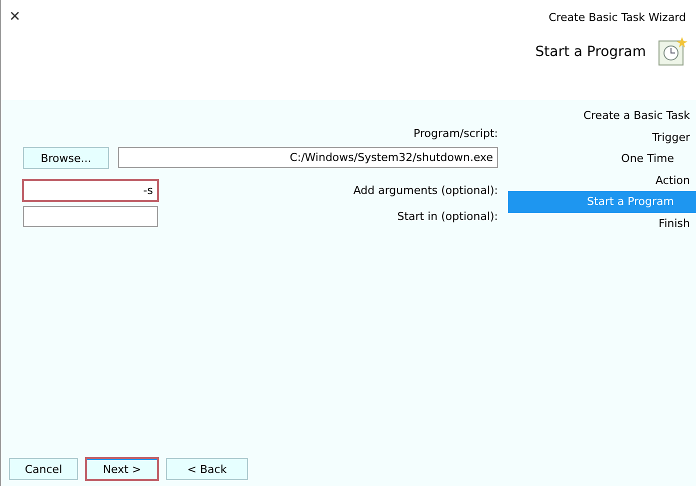 Image resolution: width=696 pixels, height=486 pixels. I want to click on wizard-button: Cancel, so click(43, 469).